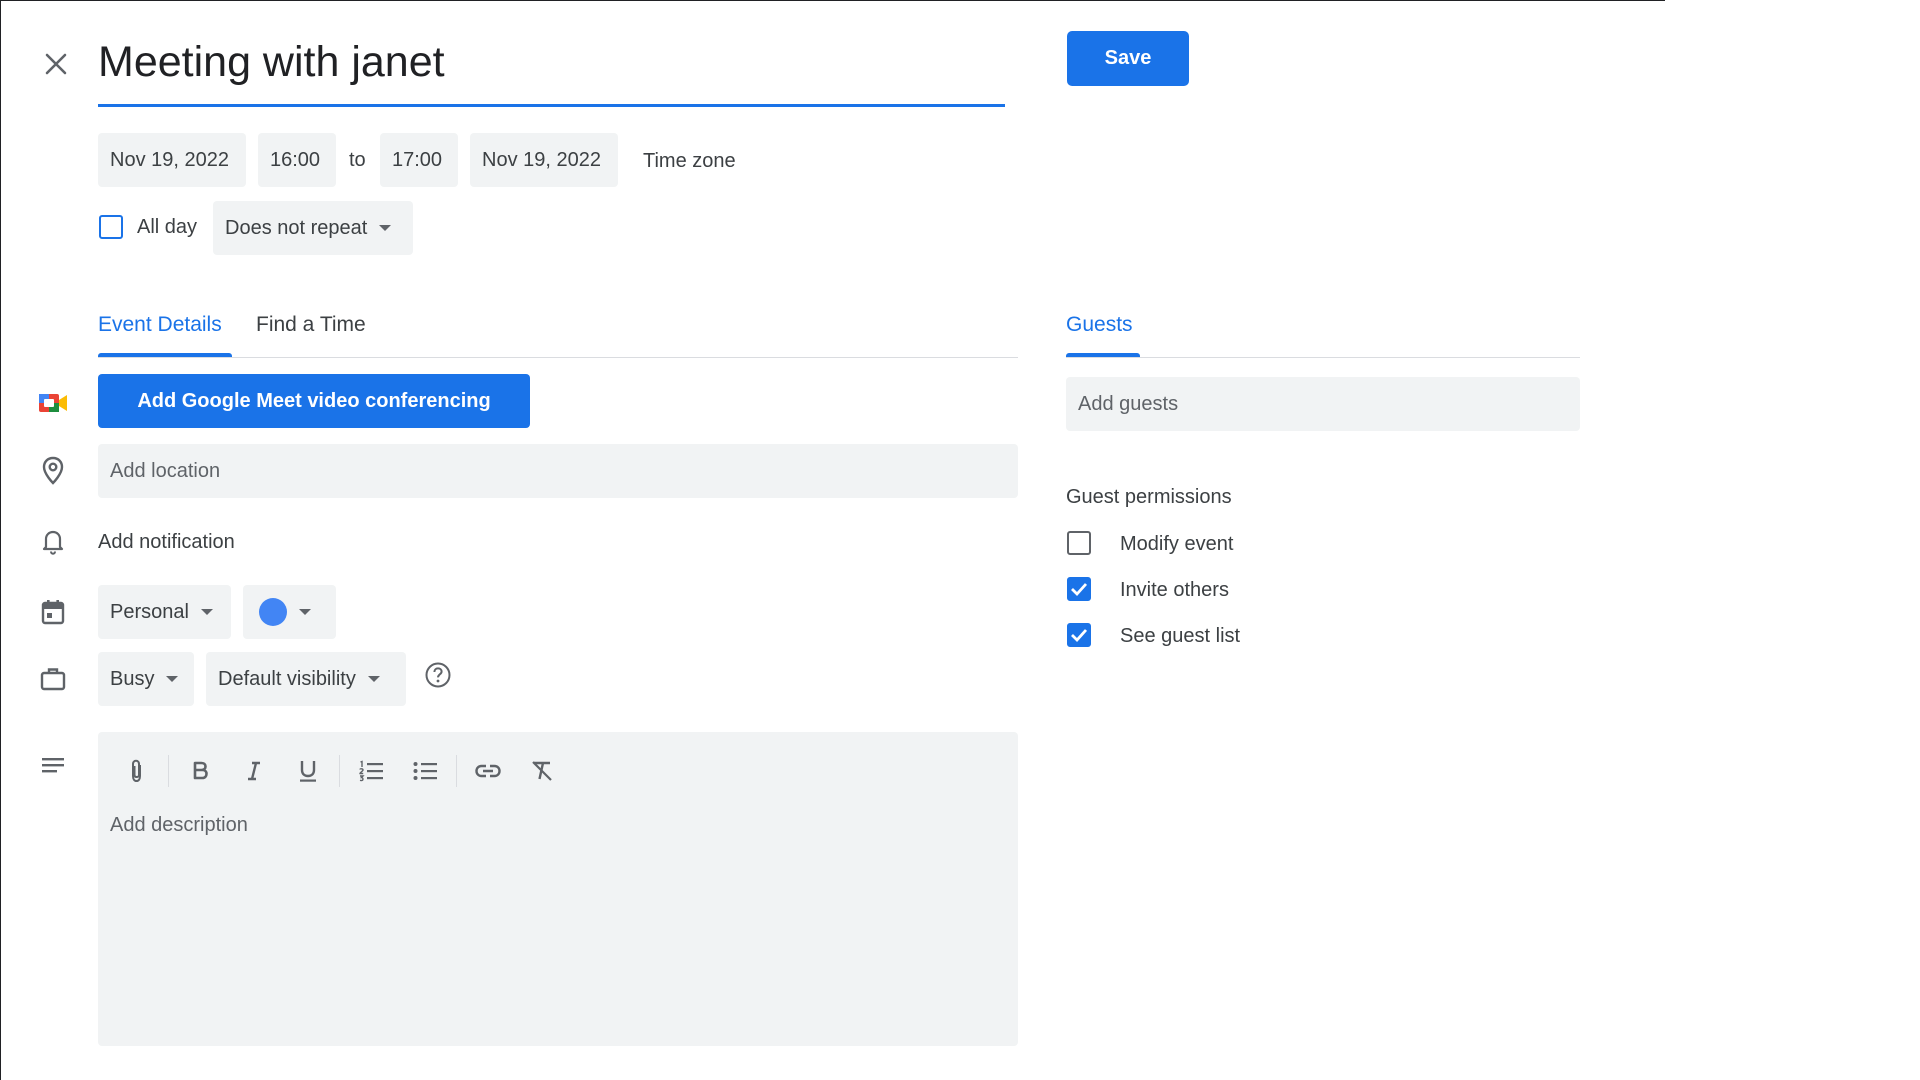 Image resolution: width=1920 pixels, height=1080 pixels. I want to click on invite-others-checkbox, so click(1079, 589).